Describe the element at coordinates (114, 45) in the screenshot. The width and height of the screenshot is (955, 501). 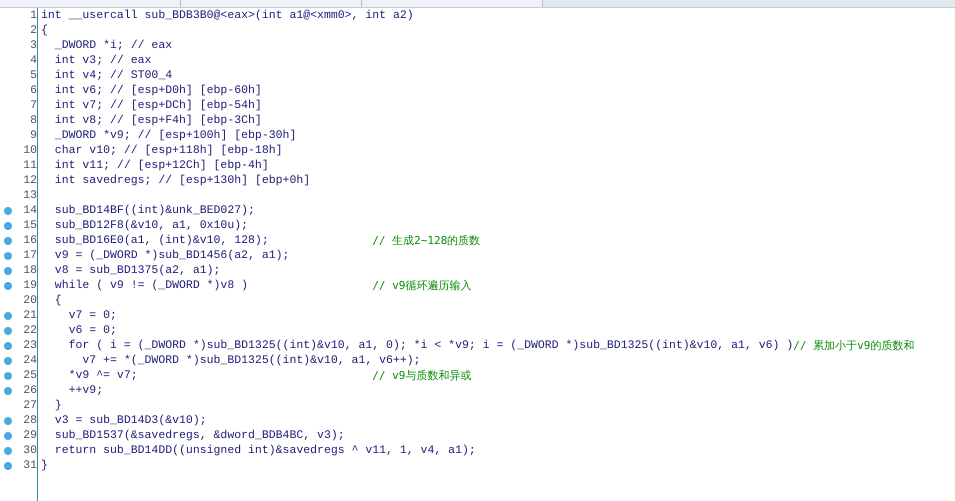
I see `code-line: _DWORD *i; // eax` at that location.